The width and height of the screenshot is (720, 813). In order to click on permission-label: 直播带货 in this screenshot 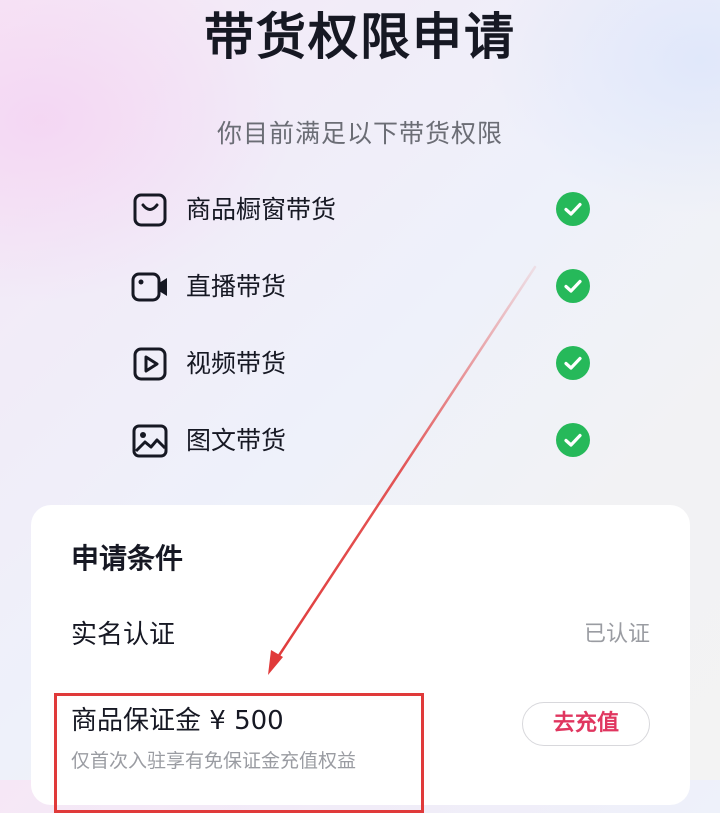, I will do `click(236, 286)`.